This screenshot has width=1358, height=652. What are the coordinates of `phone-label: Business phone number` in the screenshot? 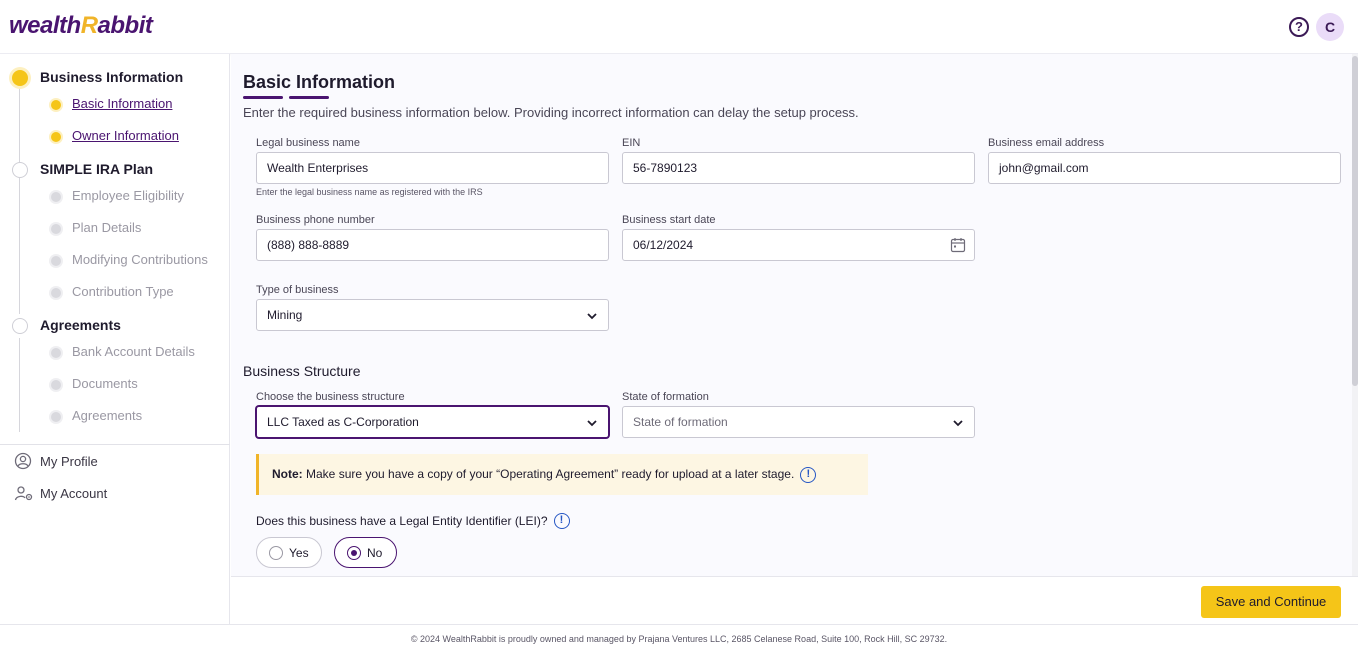 It's located at (315, 220).